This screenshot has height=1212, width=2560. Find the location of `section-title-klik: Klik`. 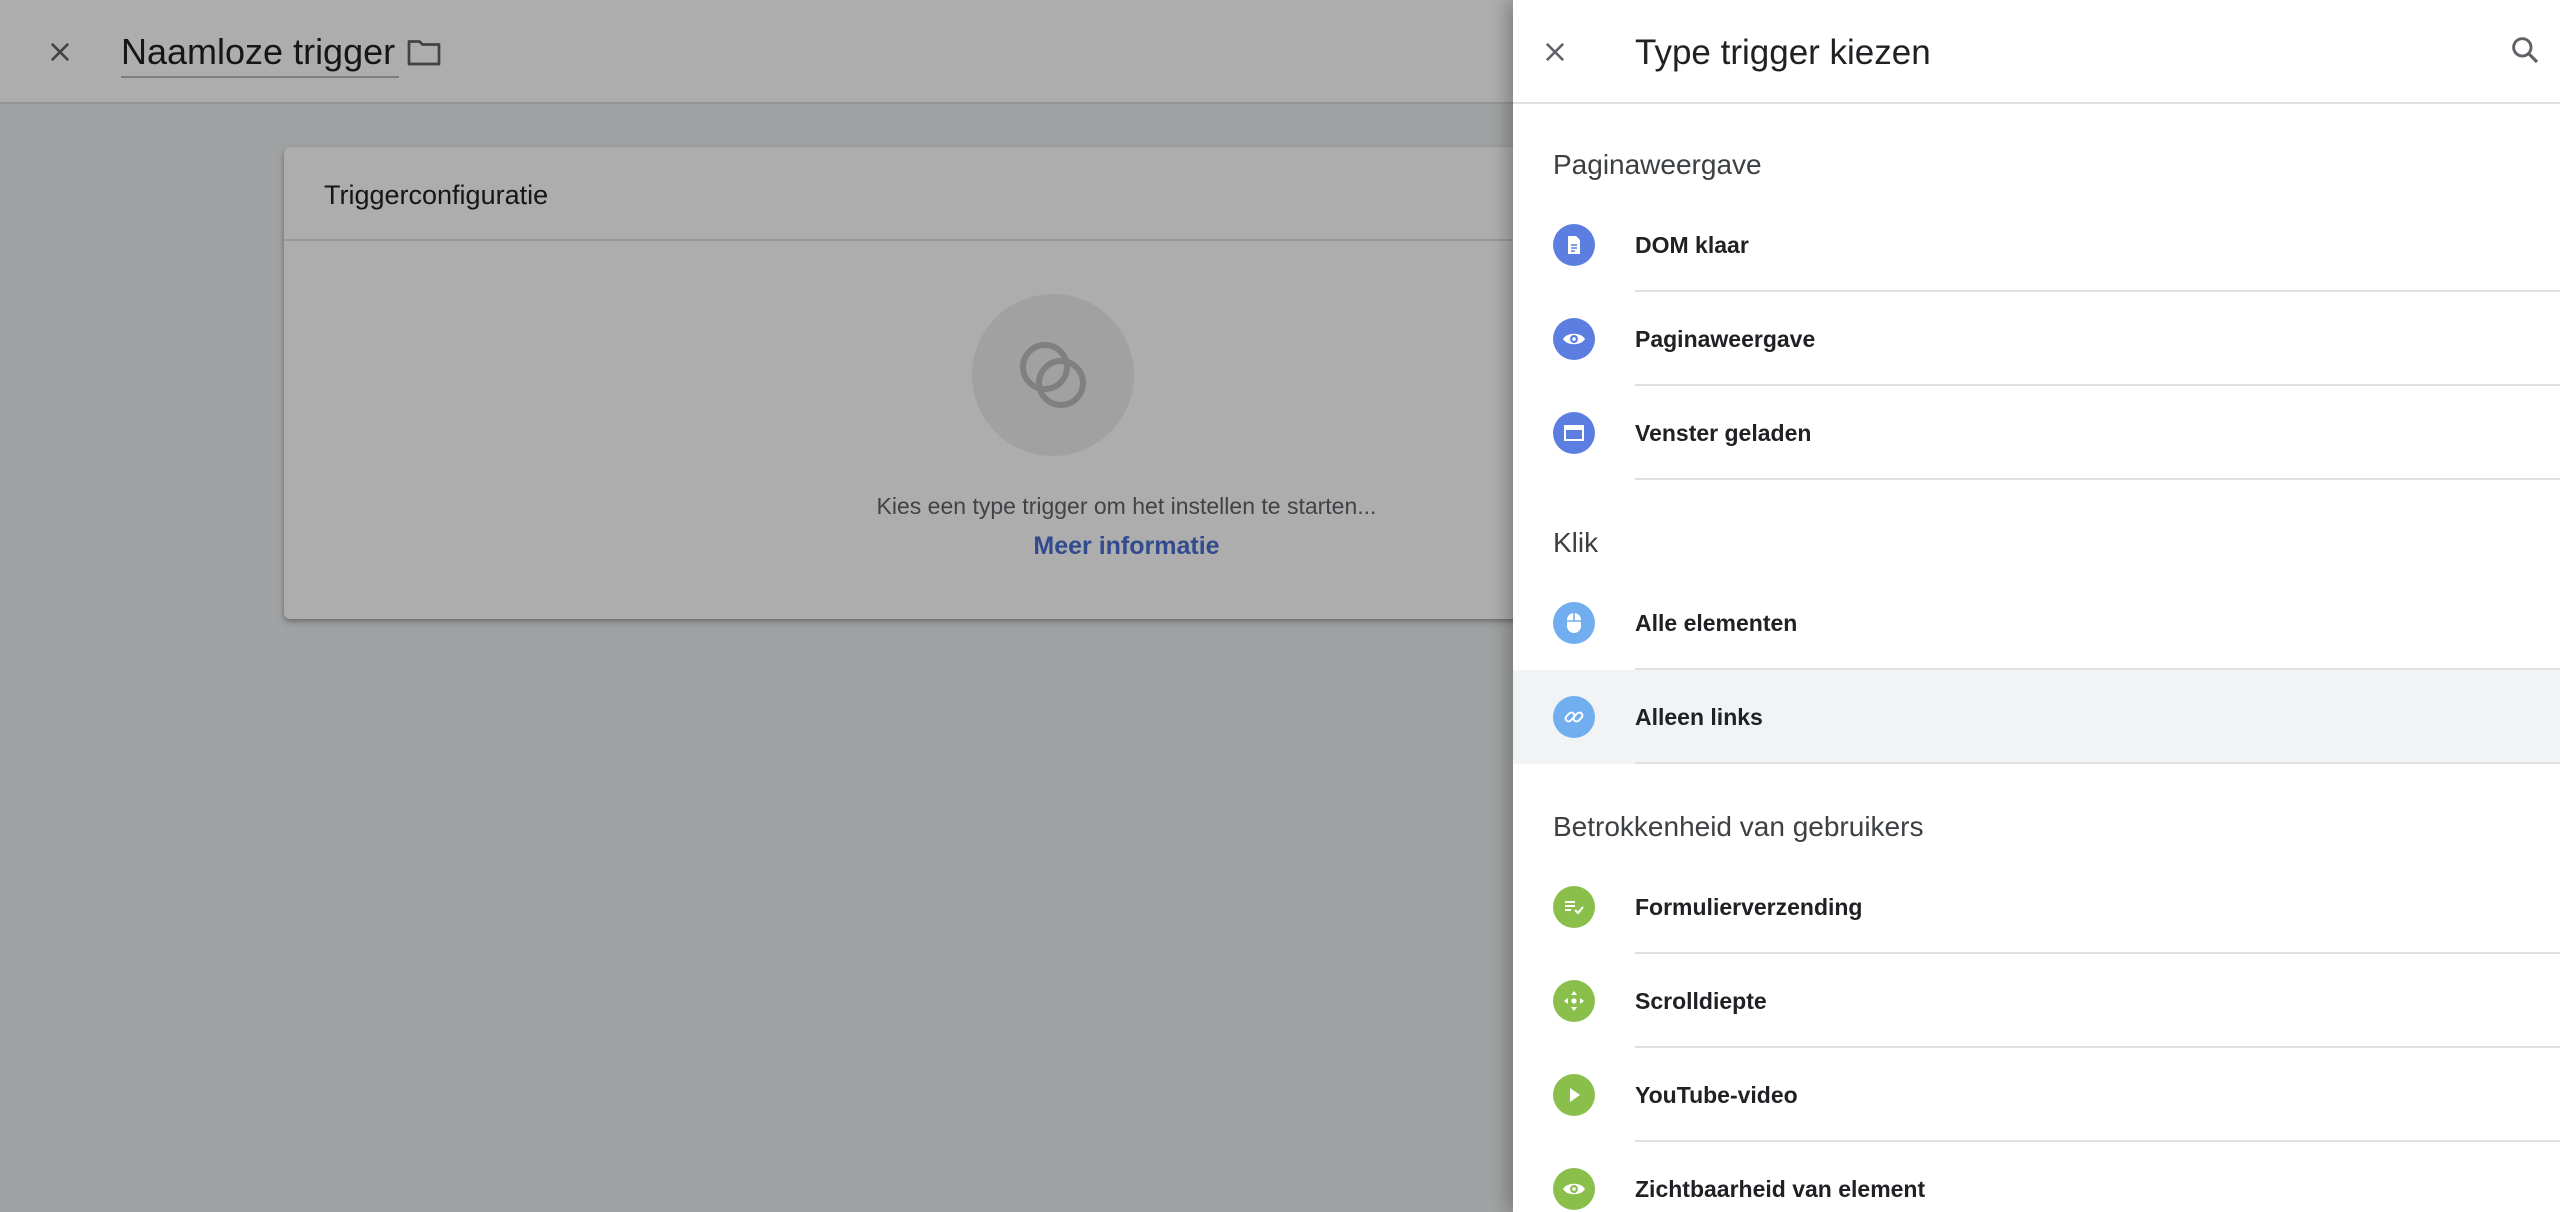

section-title-klik: Klik is located at coordinates (1576, 542).